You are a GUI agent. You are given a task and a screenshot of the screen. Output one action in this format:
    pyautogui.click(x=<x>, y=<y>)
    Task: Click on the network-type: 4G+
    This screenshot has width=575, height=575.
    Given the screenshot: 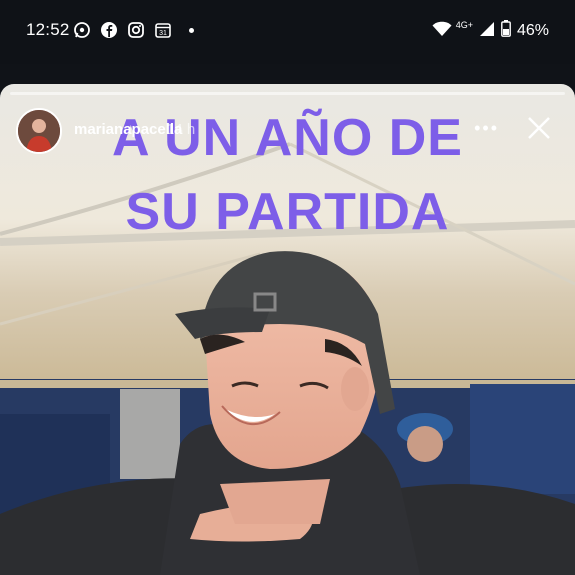 What is the action you would take?
    pyautogui.click(x=464, y=25)
    